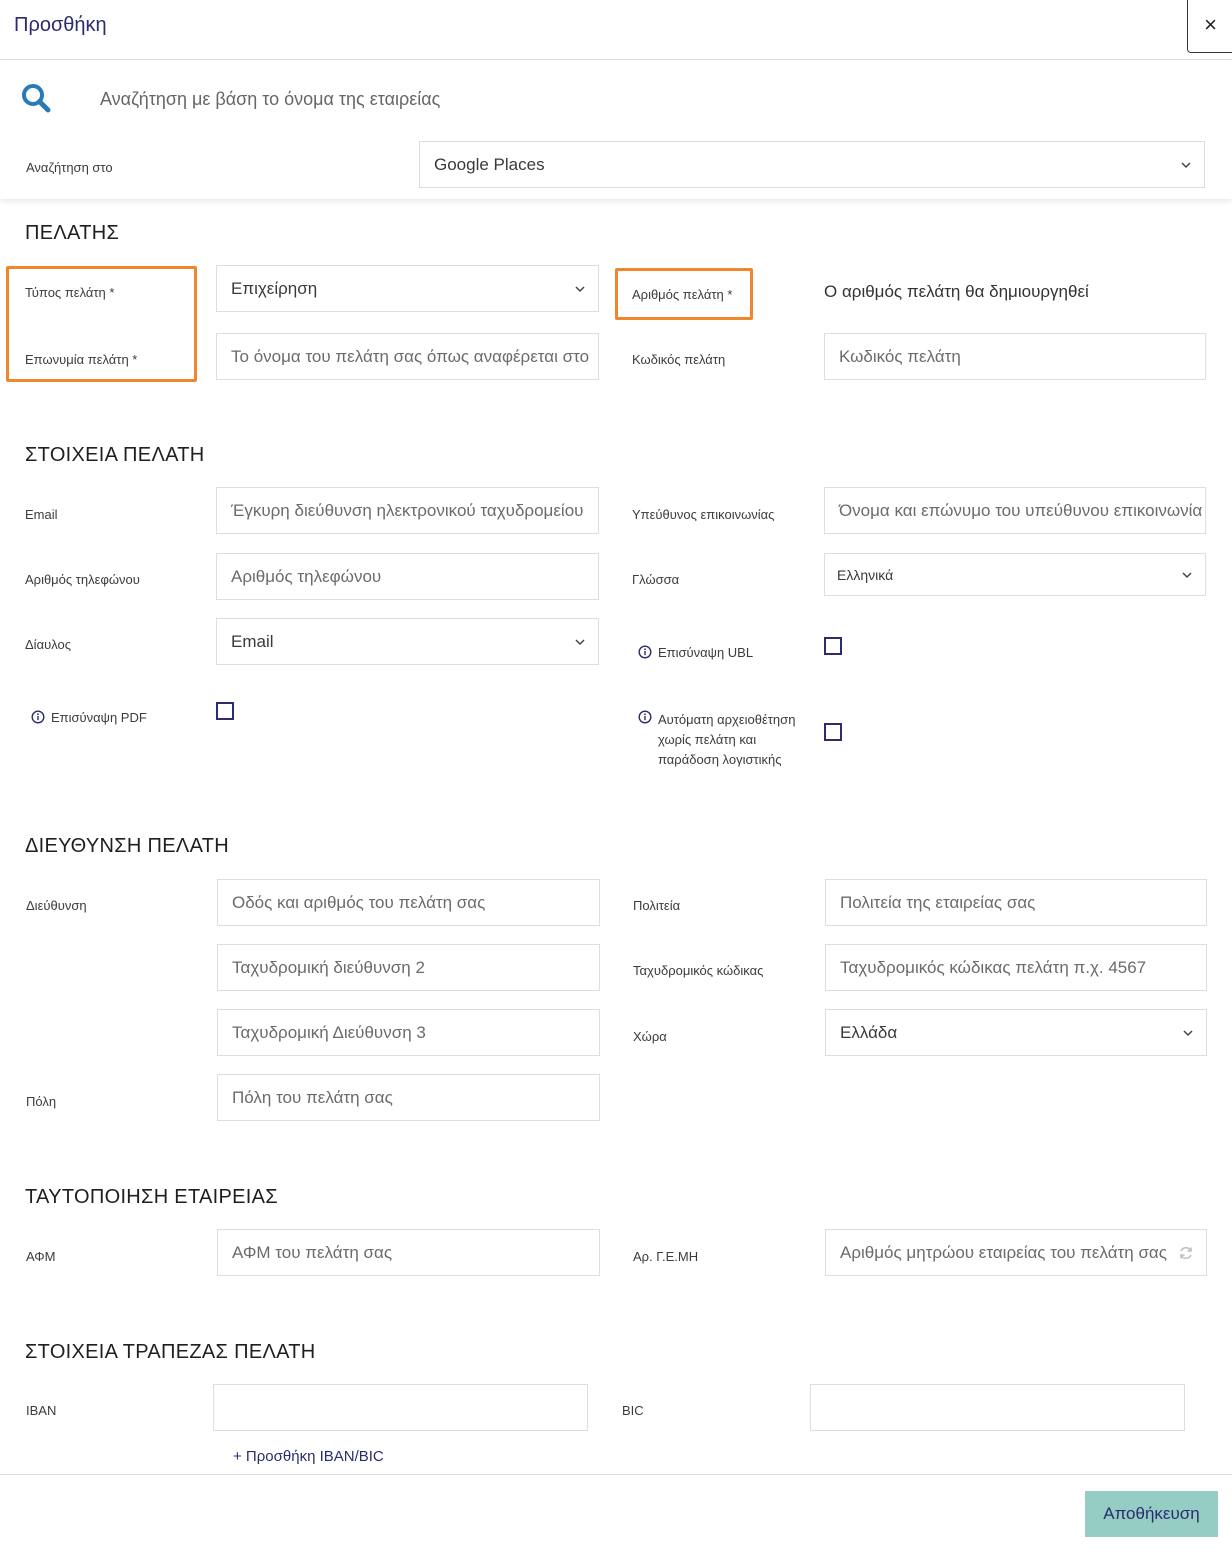 The image size is (1232, 1554). What do you see at coordinates (408, 902) in the screenshot?
I see `street-input: Οδός και αριθμός του πελάτη σας` at bounding box center [408, 902].